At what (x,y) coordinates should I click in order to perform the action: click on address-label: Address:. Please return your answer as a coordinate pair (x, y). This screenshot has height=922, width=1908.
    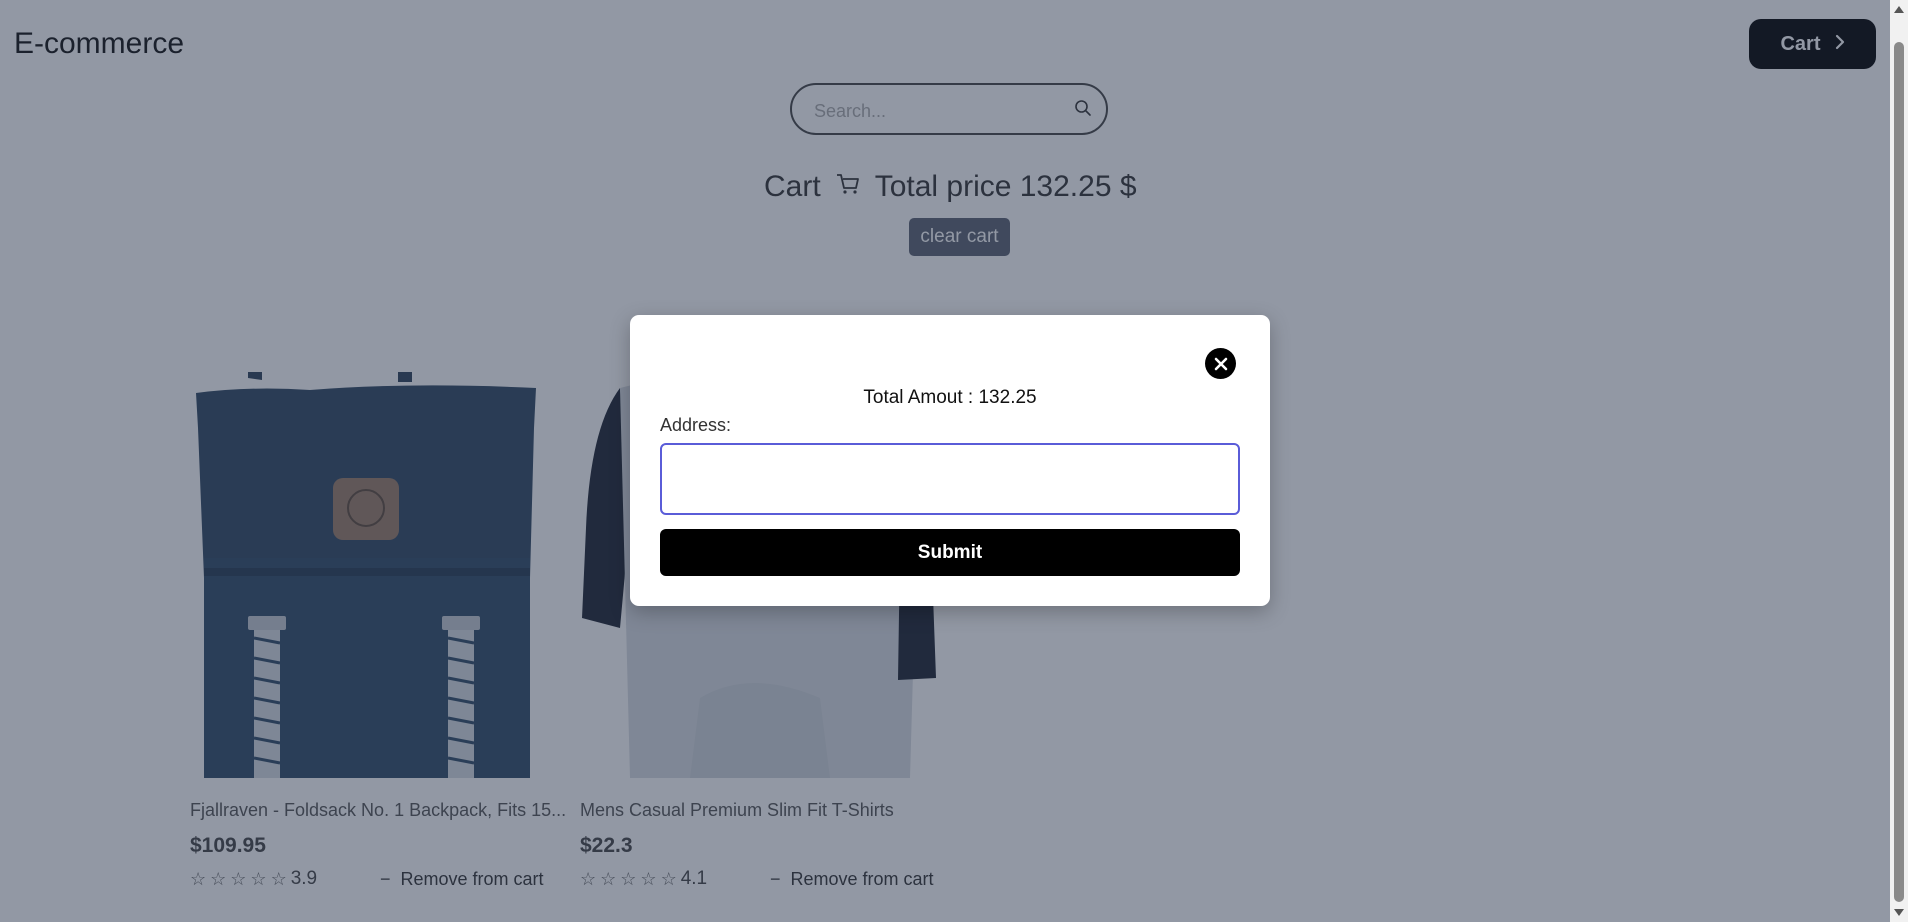
    Looking at the image, I should click on (696, 425).